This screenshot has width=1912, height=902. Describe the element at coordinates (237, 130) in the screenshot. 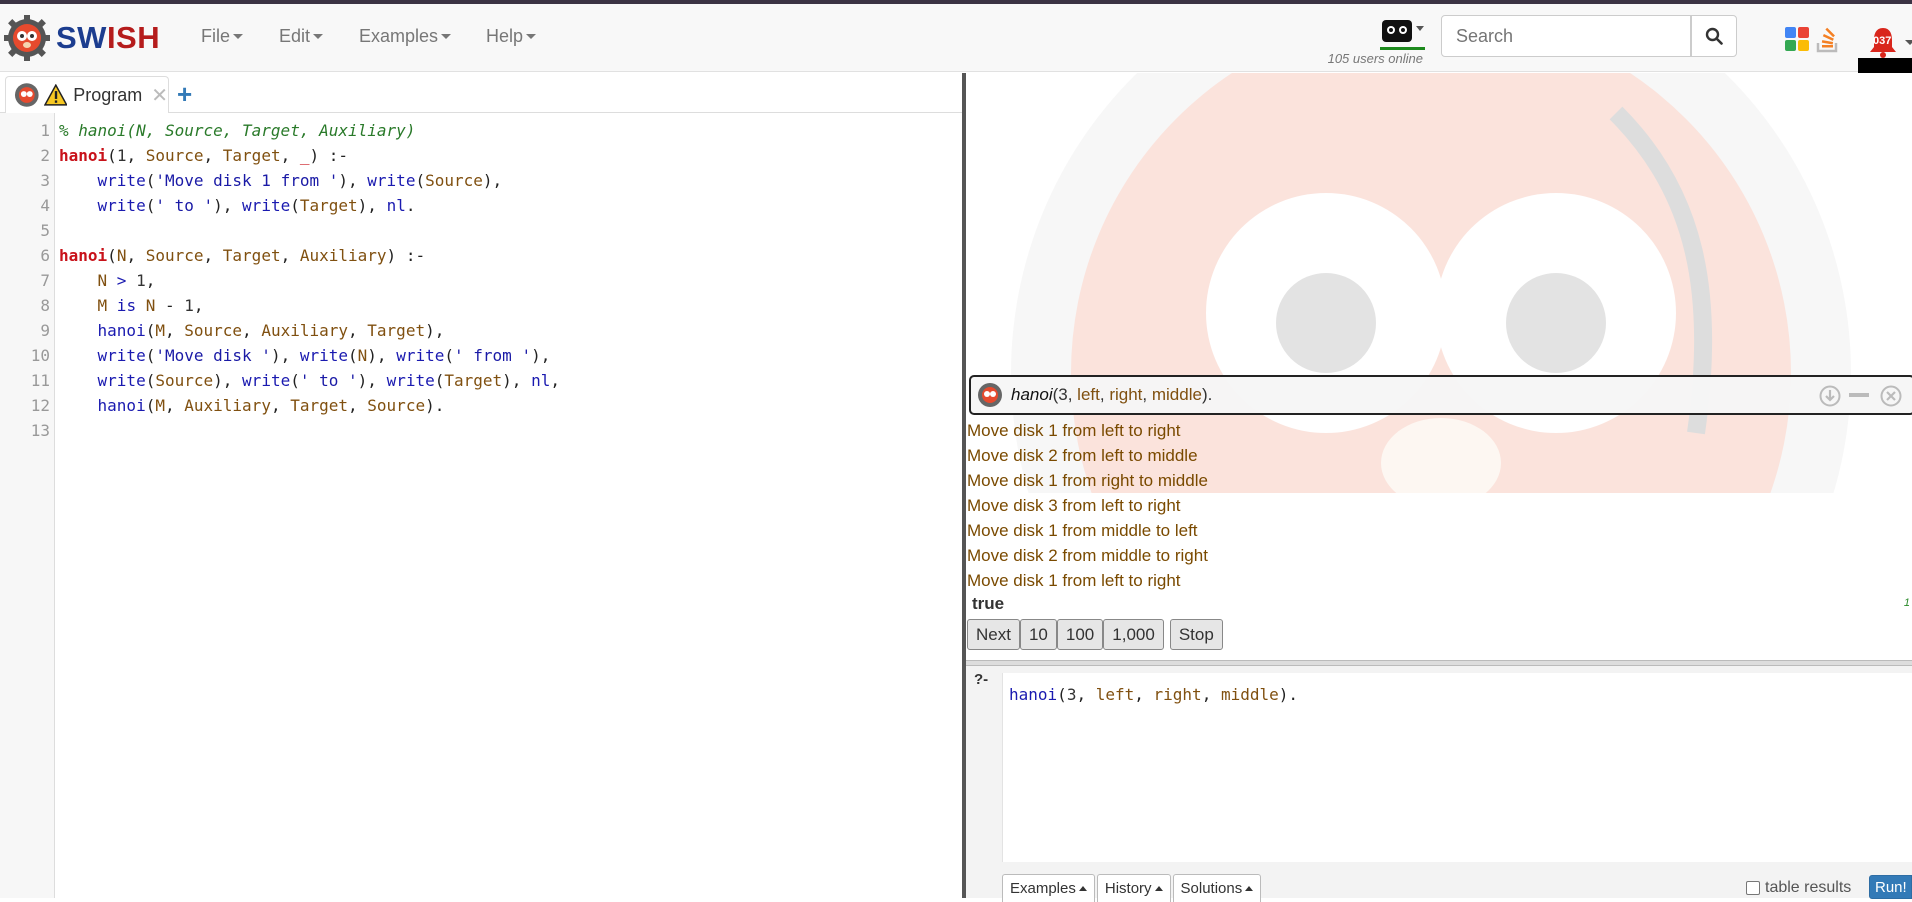

I see `code-text: % hanoi(N, Source, Target, Auxiliary)` at that location.